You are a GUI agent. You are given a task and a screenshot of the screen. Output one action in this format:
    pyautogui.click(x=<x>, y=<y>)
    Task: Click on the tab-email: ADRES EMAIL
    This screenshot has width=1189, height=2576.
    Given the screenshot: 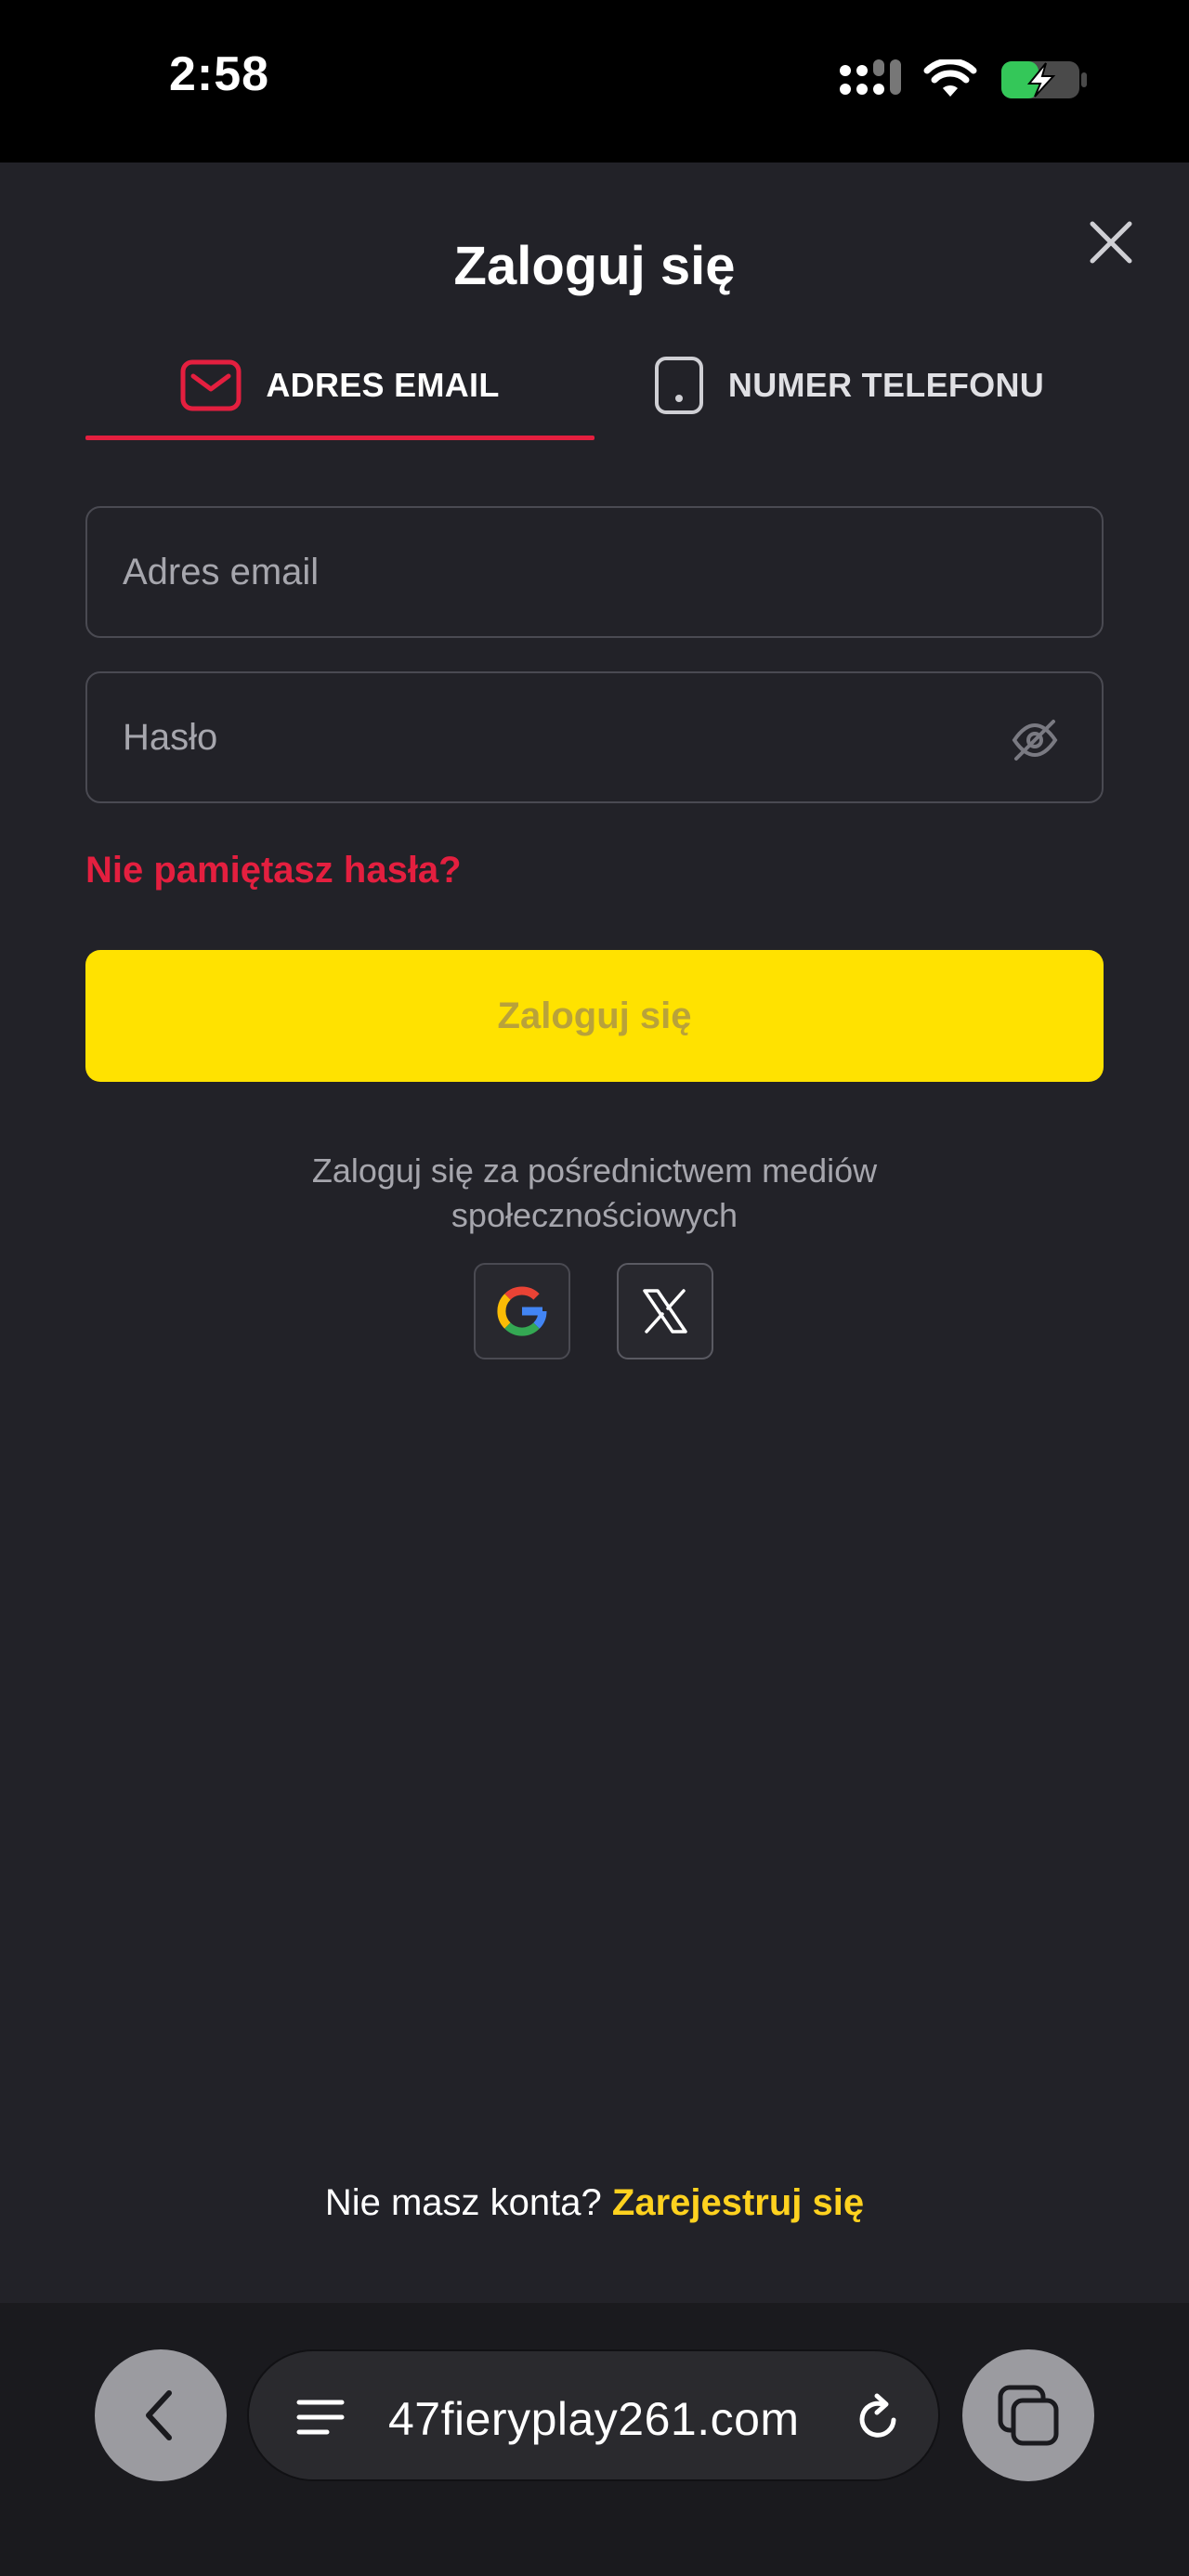 What is the action you would take?
    pyautogui.click(x=339, y=386)
    